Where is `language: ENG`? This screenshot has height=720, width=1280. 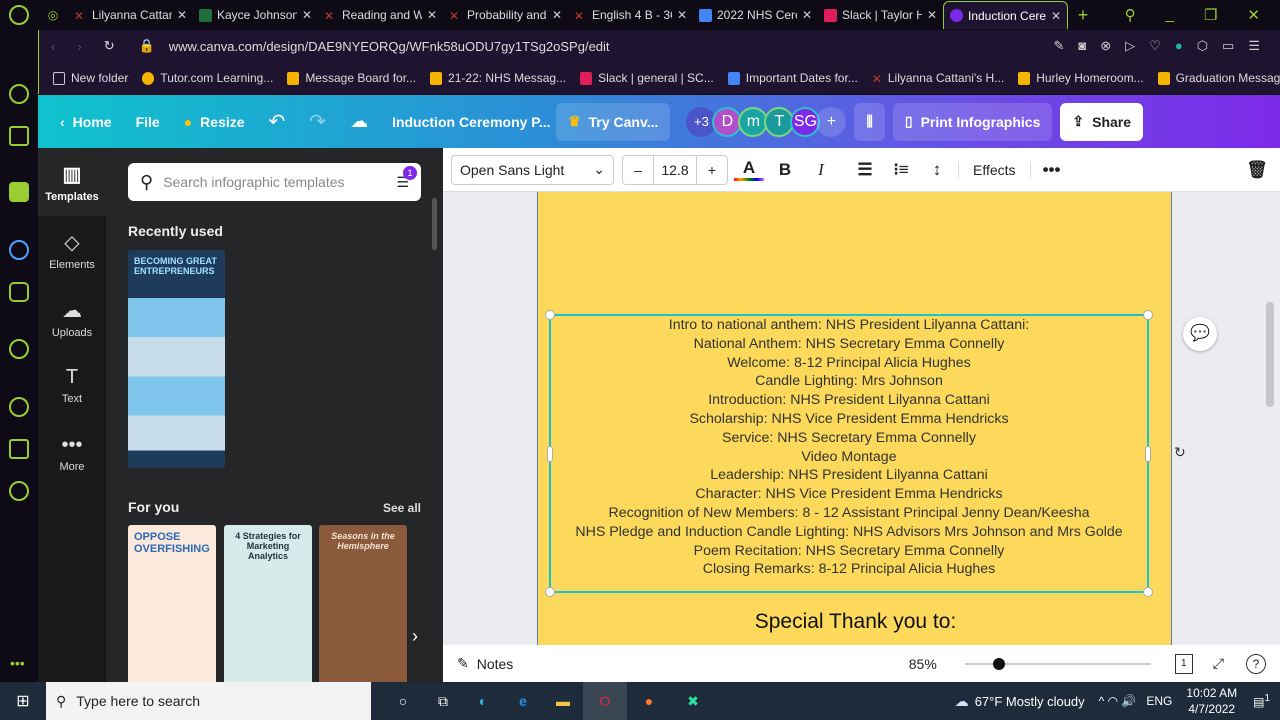
language: ENG is located at coordinates (1159, 701).